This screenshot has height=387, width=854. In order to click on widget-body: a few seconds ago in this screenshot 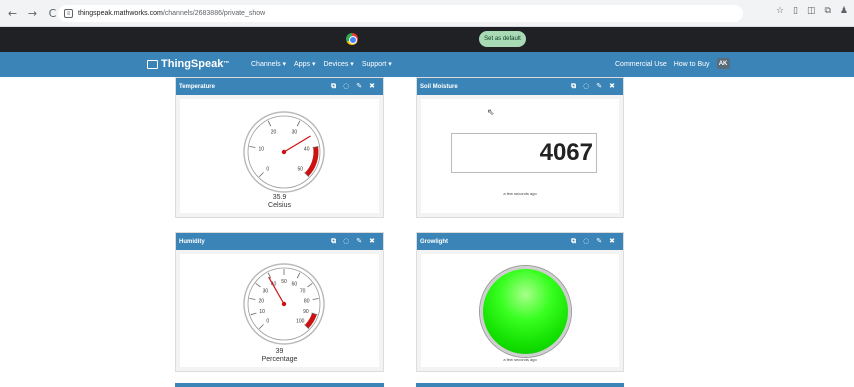, I will do `click(520, 310)`.